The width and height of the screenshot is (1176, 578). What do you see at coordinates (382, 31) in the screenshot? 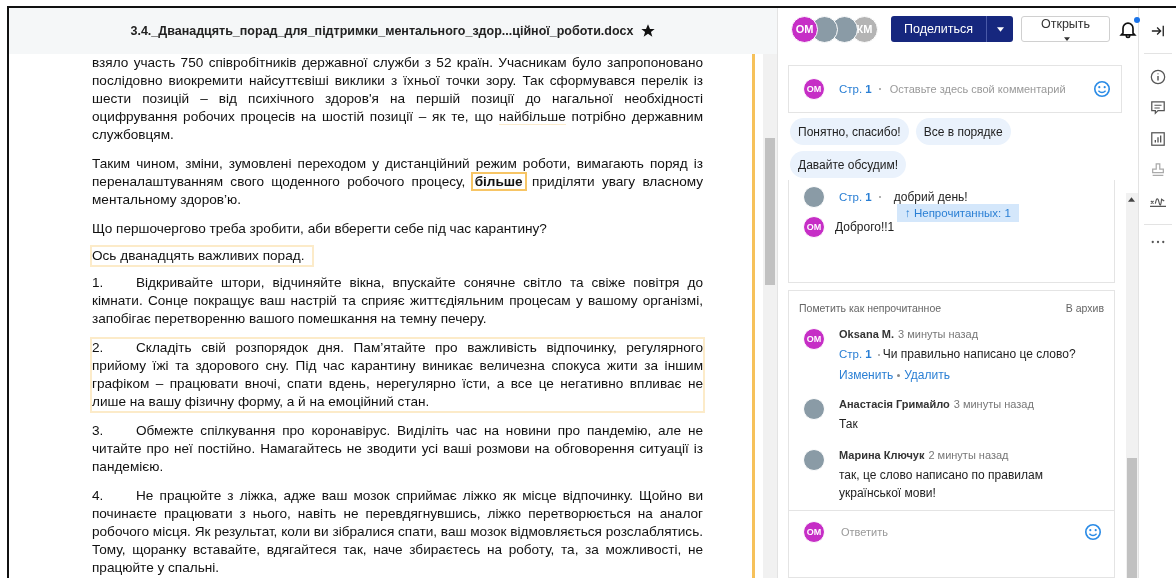
I see `document-title: 3.4._Дванадцять_порад_для_підтримки_ментального_здор...ційної_роботи.docx` at bounding box center [382, 31].